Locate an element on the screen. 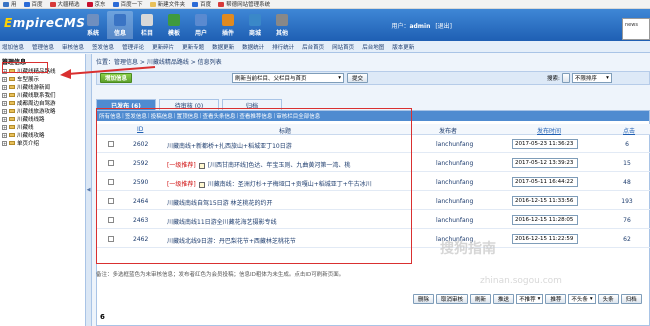 Image resolution: width=650 pixels, height=326 pixels. subnav-item: 排行统计 is located at coordinates (283, 47).